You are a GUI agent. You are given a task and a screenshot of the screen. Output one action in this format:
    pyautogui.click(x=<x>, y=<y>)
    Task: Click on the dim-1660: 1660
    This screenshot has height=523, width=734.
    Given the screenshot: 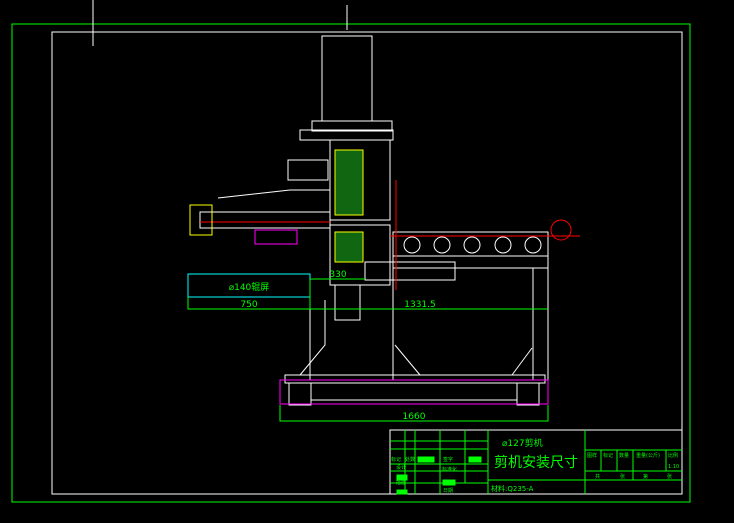 What is the action you would take?
    pyautogui.click(x=414, y=417)
    